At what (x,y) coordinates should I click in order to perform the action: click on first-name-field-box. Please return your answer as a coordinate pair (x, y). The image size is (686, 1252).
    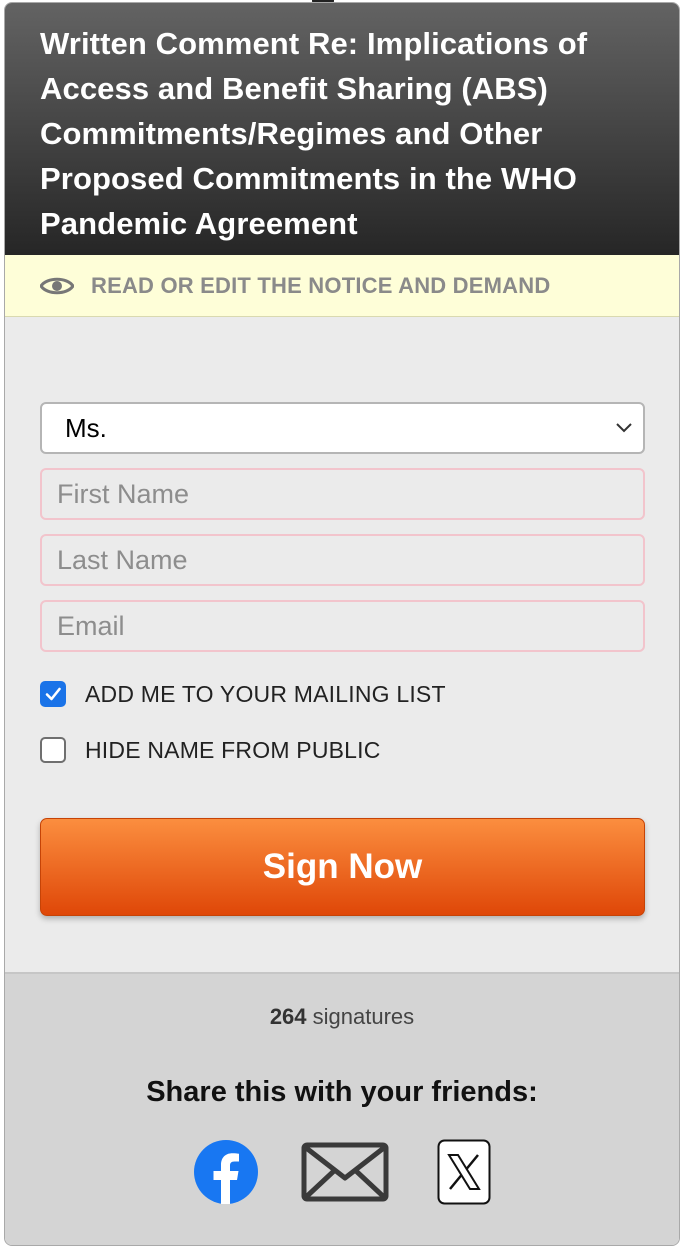
    Looking at the image, I should click on (342, 494).